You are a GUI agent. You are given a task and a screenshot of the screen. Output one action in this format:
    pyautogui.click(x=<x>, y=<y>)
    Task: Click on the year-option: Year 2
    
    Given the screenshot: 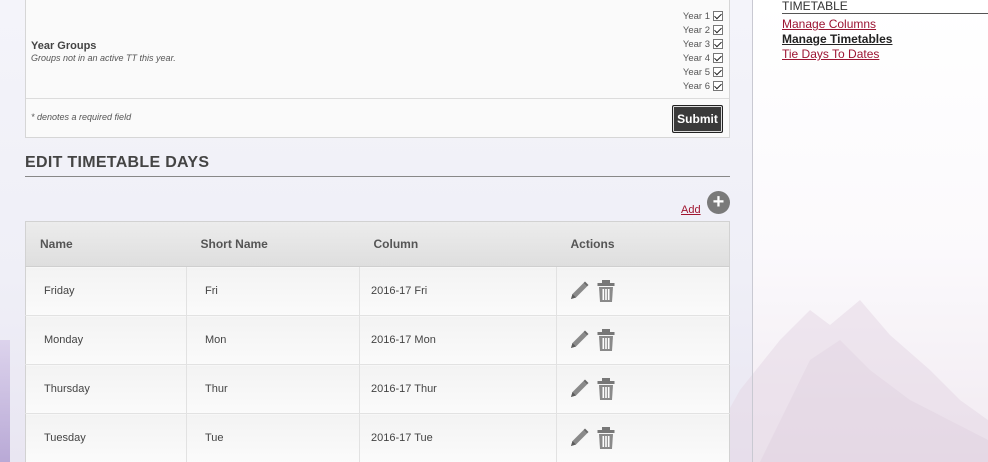 What is the action you would take?
    pyautogui.click(x=693, y=30)
    